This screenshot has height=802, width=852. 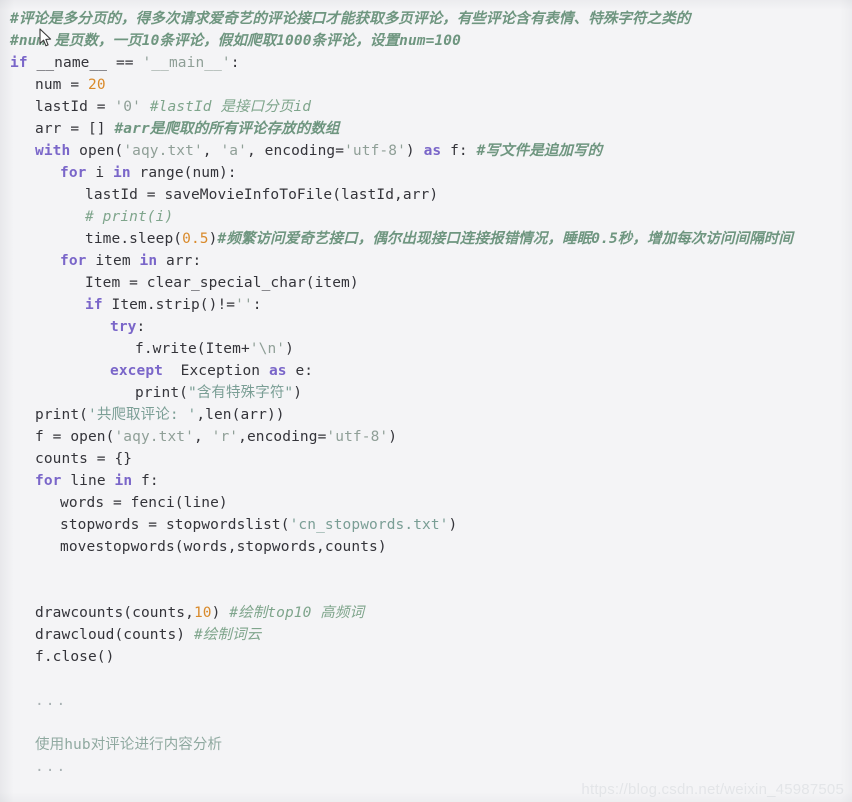 I want to click on code-token-kw: with, so click(x=53, y=151).